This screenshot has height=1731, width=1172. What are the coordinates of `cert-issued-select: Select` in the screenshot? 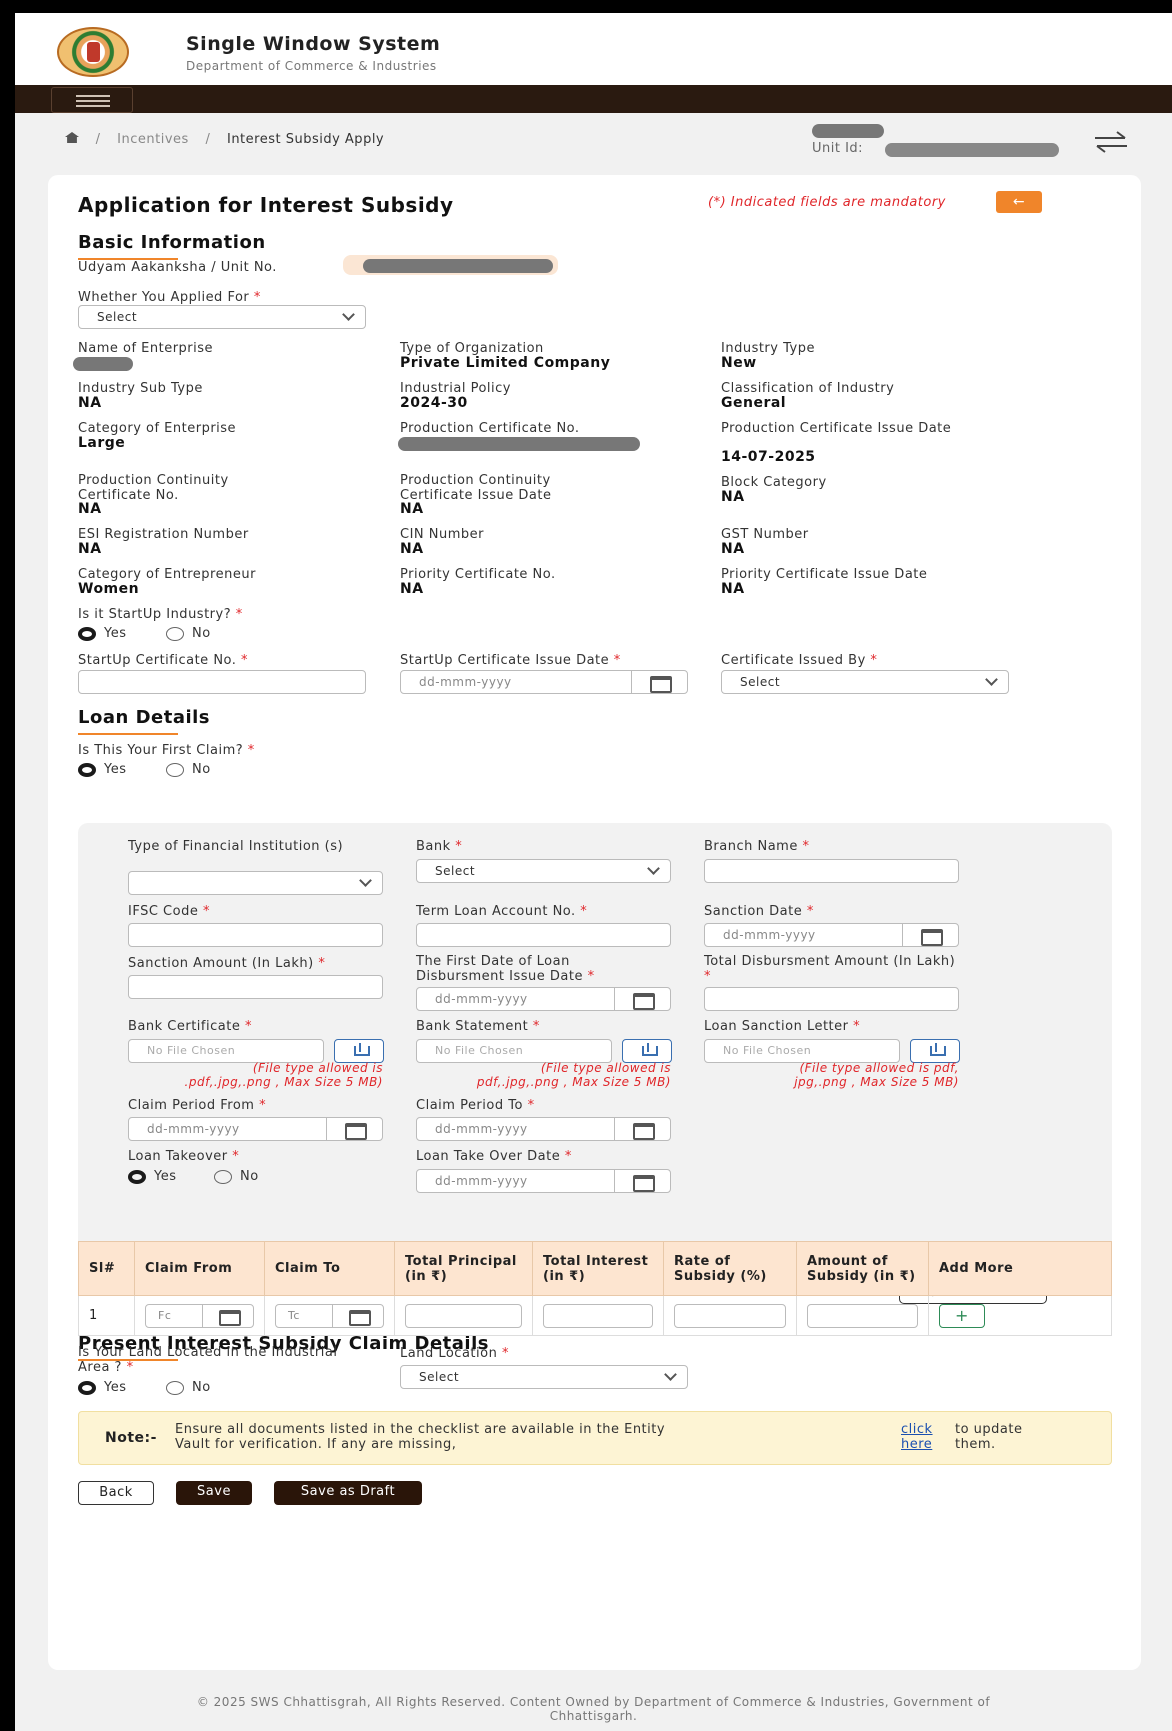 It's located at (865, 682).